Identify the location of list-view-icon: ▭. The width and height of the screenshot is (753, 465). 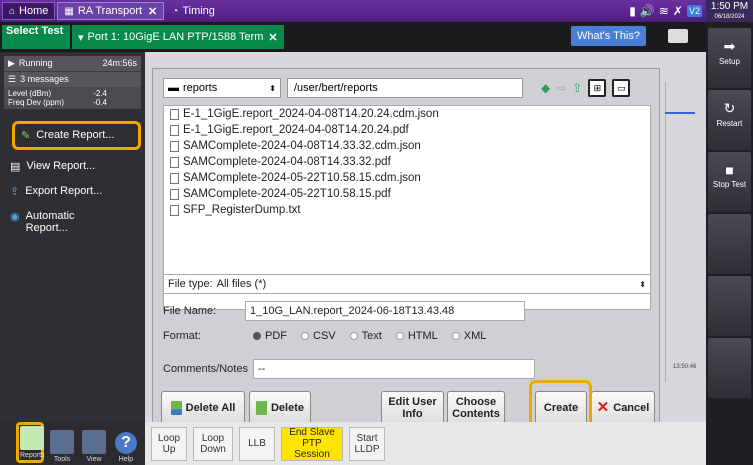
(621, 88).